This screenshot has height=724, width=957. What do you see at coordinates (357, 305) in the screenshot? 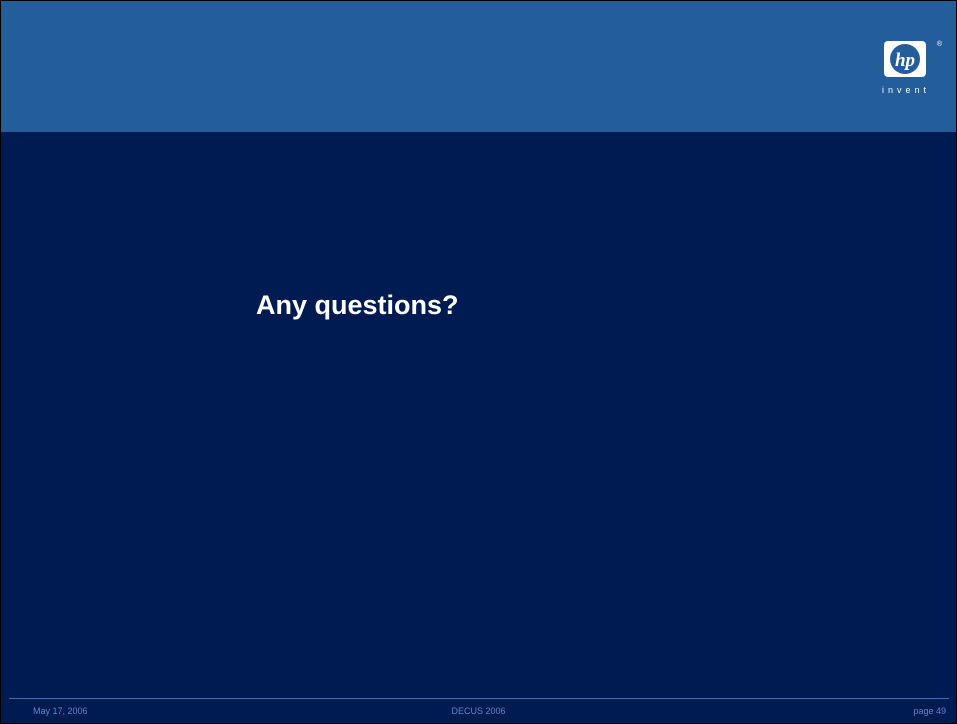
I see `slide-title: Any questions?` at bounding box center [357, 305].